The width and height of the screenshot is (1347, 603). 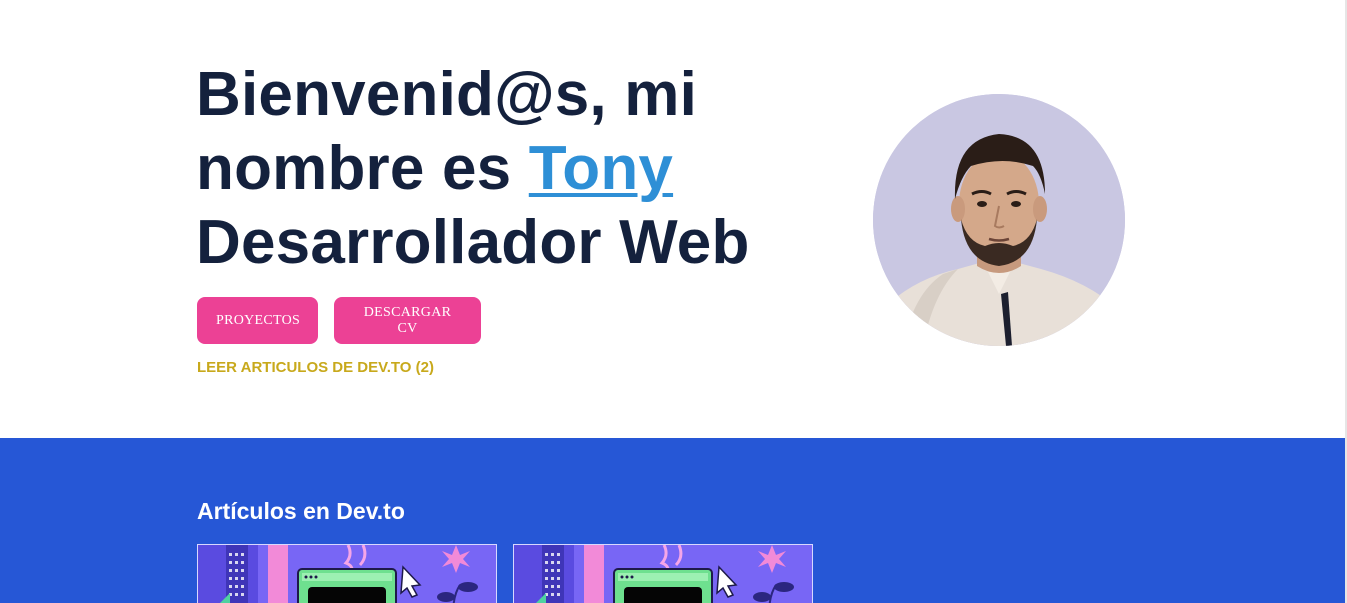 I want to click on hero-title-line-2: nombre es Tony, so click(x=473, y=169).